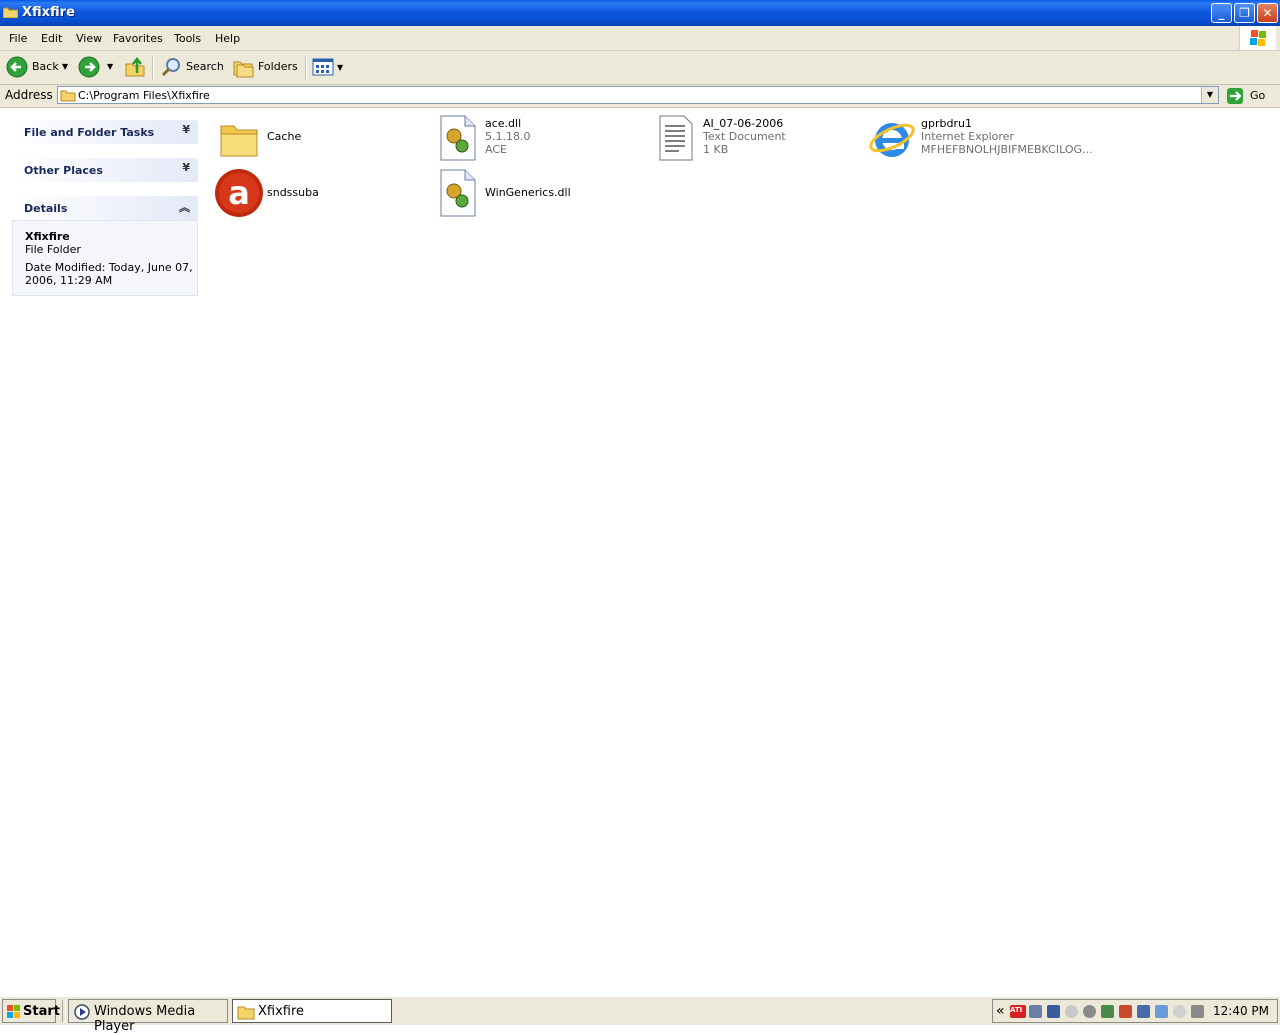 This screenshot has height=1034, width=1280. Describe the element at coordinates (1035, 1011) in the screenshot. I see `network-icon` at that location.